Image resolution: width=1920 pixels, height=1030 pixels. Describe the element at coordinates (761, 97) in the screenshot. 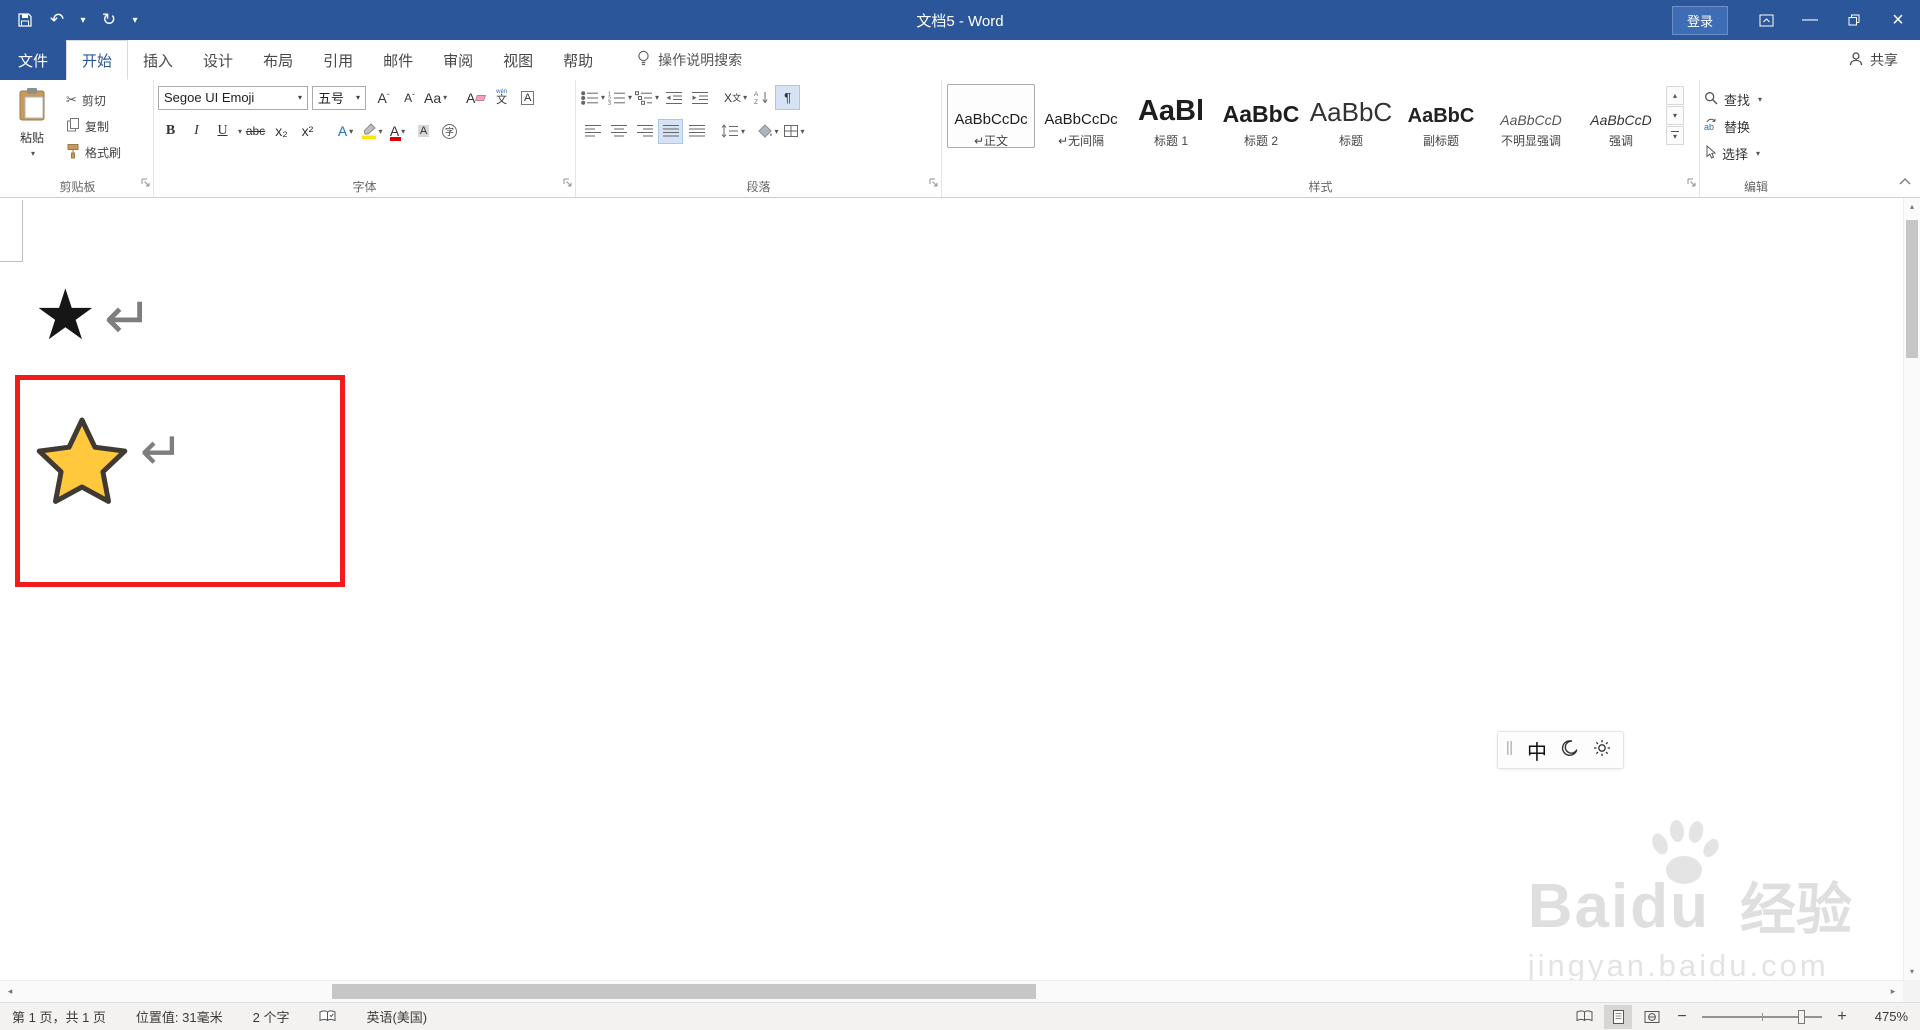

I see `sort-button: AZ` at that location.